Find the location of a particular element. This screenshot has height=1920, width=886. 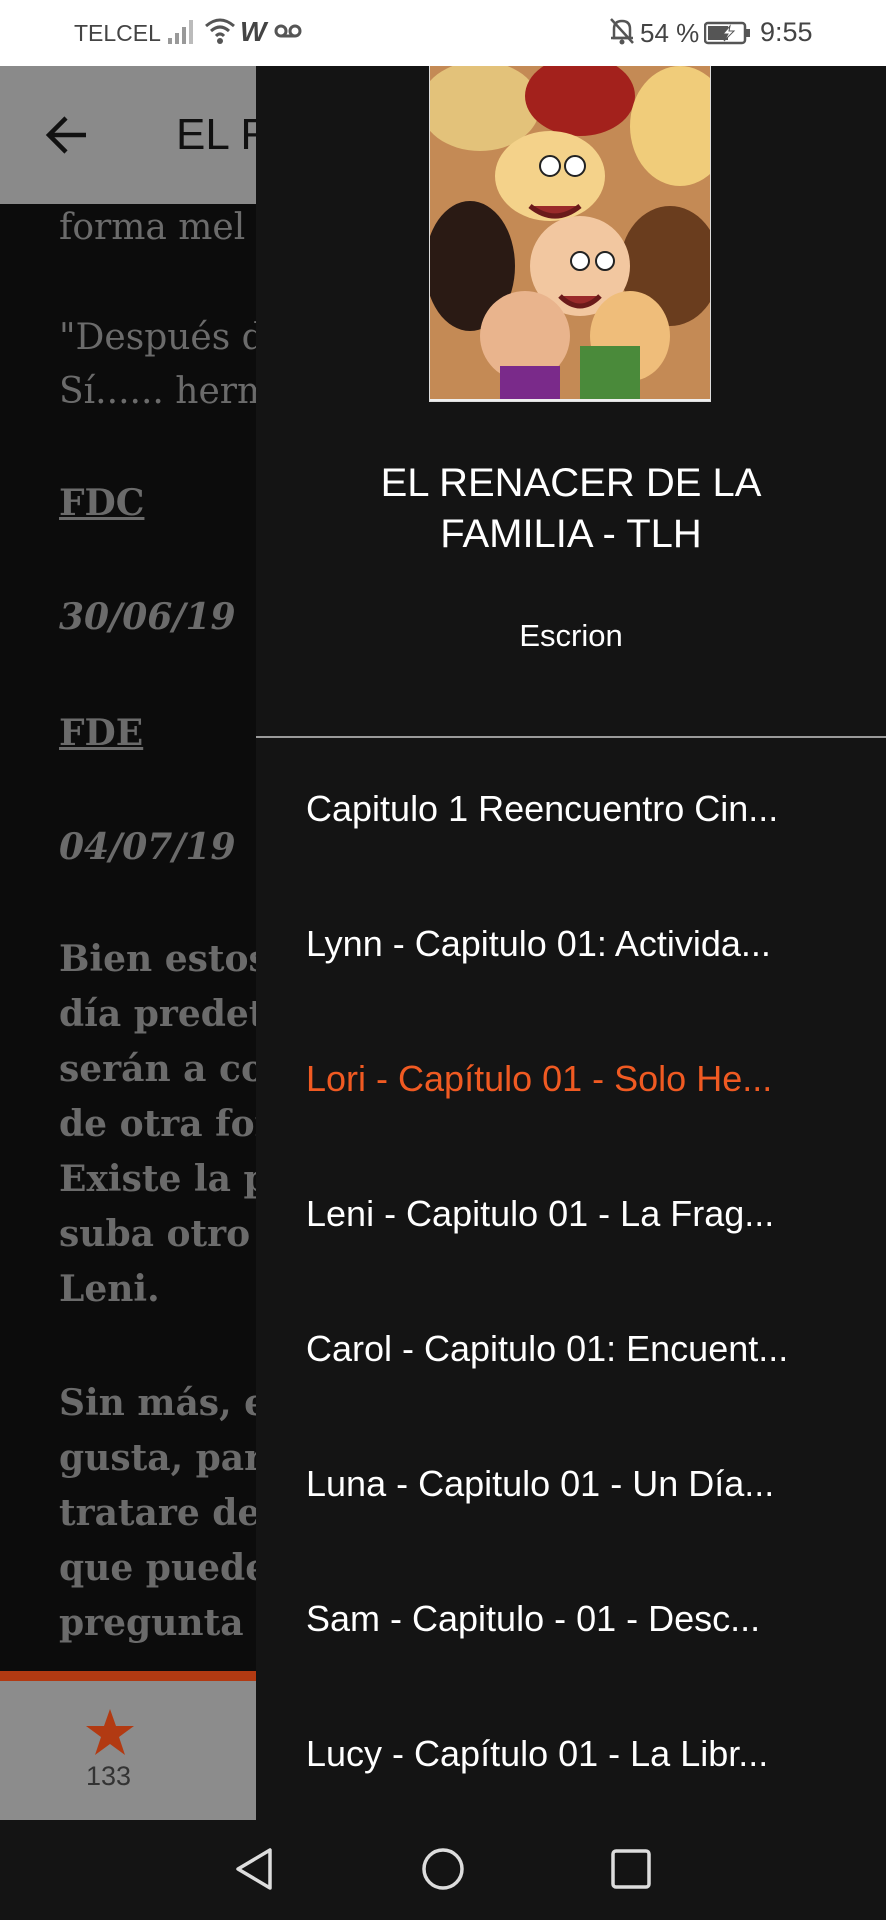

nav-back-icon is located at coordinates (255, 1869).